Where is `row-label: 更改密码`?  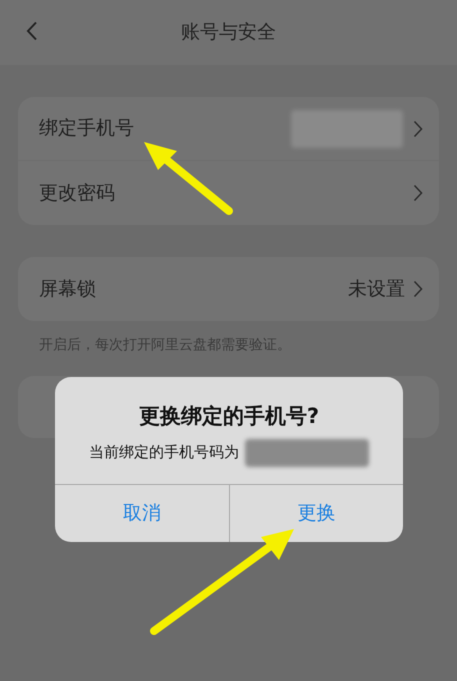
row-label: 更改密码 is located at coordinates (77, 193).